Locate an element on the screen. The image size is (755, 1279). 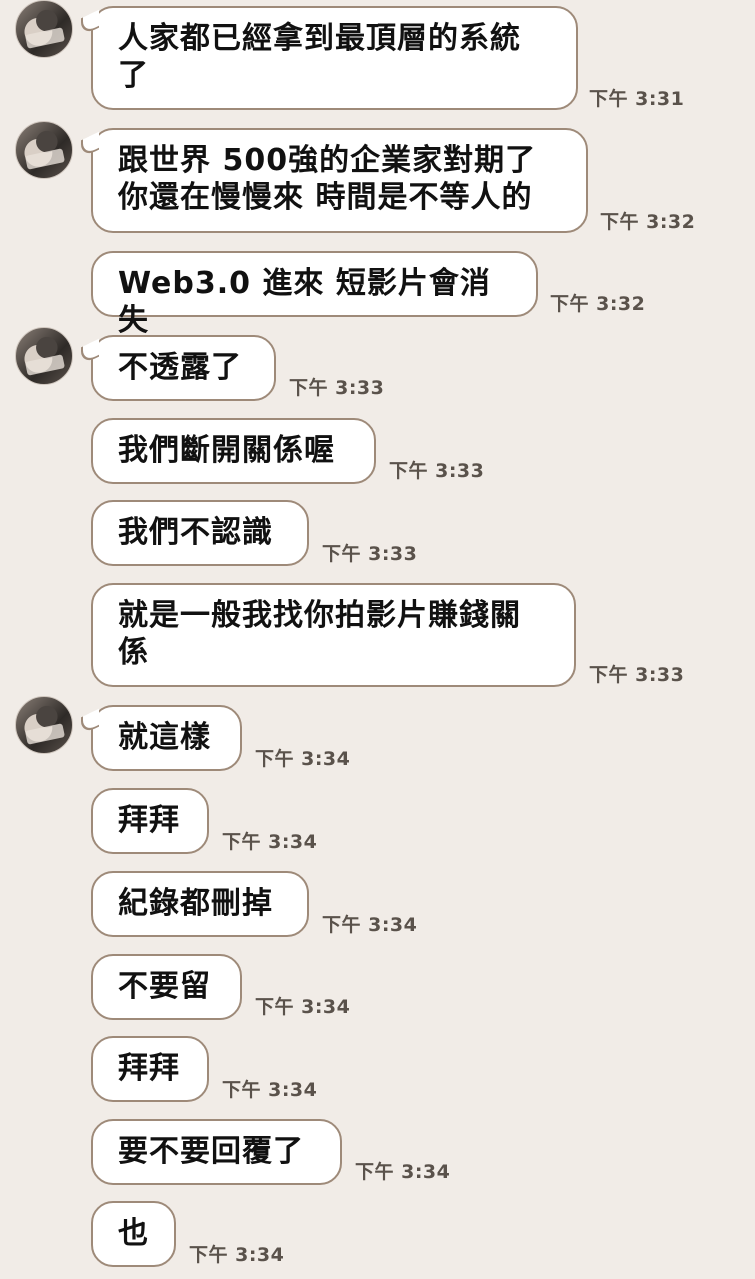
message-bubble: 也 is located at coordinates (133, 1234).